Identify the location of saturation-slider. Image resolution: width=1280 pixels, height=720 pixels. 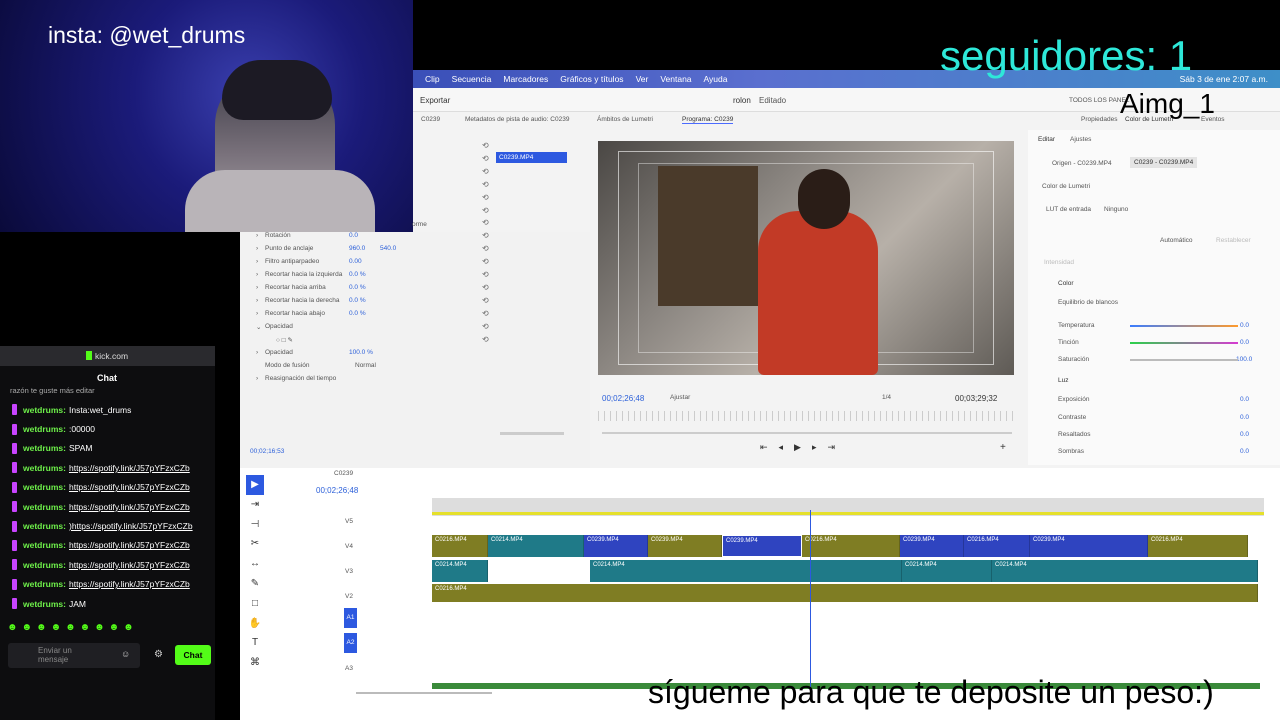
(1184, 360).